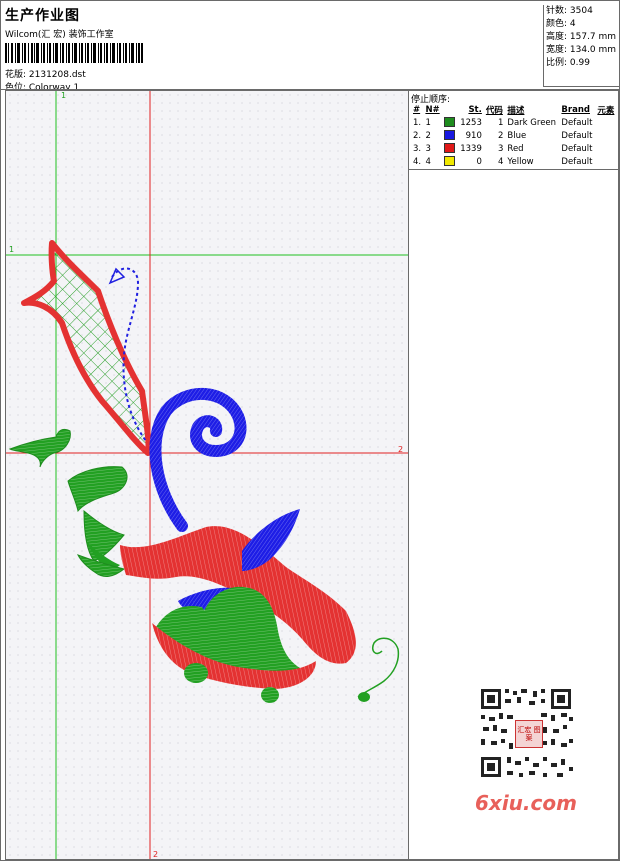 The height and width of the screenshot is (861, 620). I want to click on row-code: 4, so click(501, 161).